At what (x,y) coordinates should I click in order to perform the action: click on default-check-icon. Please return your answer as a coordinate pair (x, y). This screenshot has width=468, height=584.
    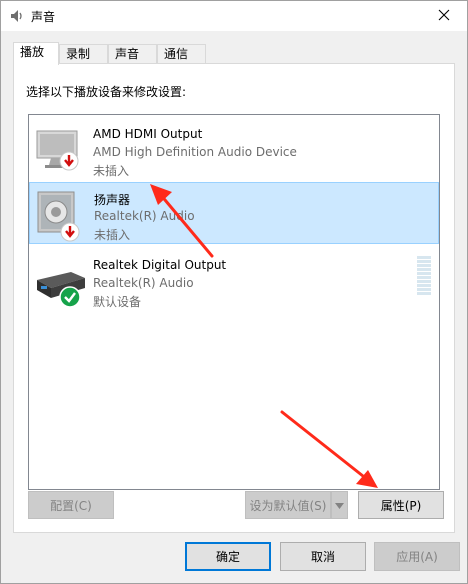
    Looking at the image, I should click on (70, 297).